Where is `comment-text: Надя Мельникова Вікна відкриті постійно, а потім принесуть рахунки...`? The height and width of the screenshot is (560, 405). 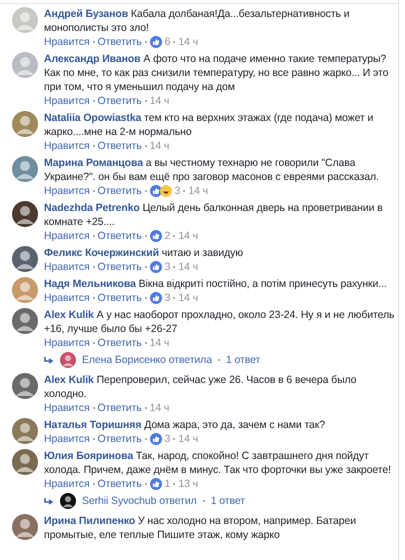
comment-text: Надя Мельникова Вікна відкриті постійно, а потім принесуть рахунки... is located at coordinates (216, 284).